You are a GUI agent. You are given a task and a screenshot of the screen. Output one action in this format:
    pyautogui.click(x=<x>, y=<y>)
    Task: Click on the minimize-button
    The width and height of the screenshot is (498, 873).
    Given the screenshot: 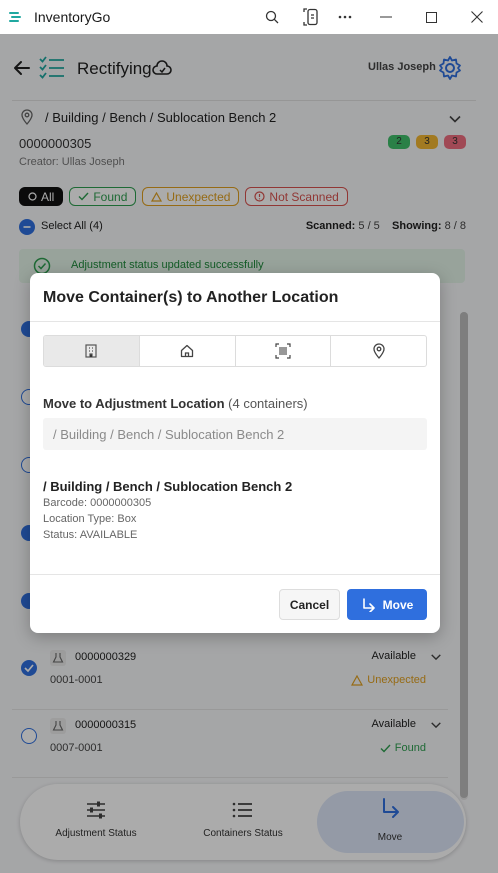 What is the action you would take?
    pyautogui.click(x=386, y=17)
    